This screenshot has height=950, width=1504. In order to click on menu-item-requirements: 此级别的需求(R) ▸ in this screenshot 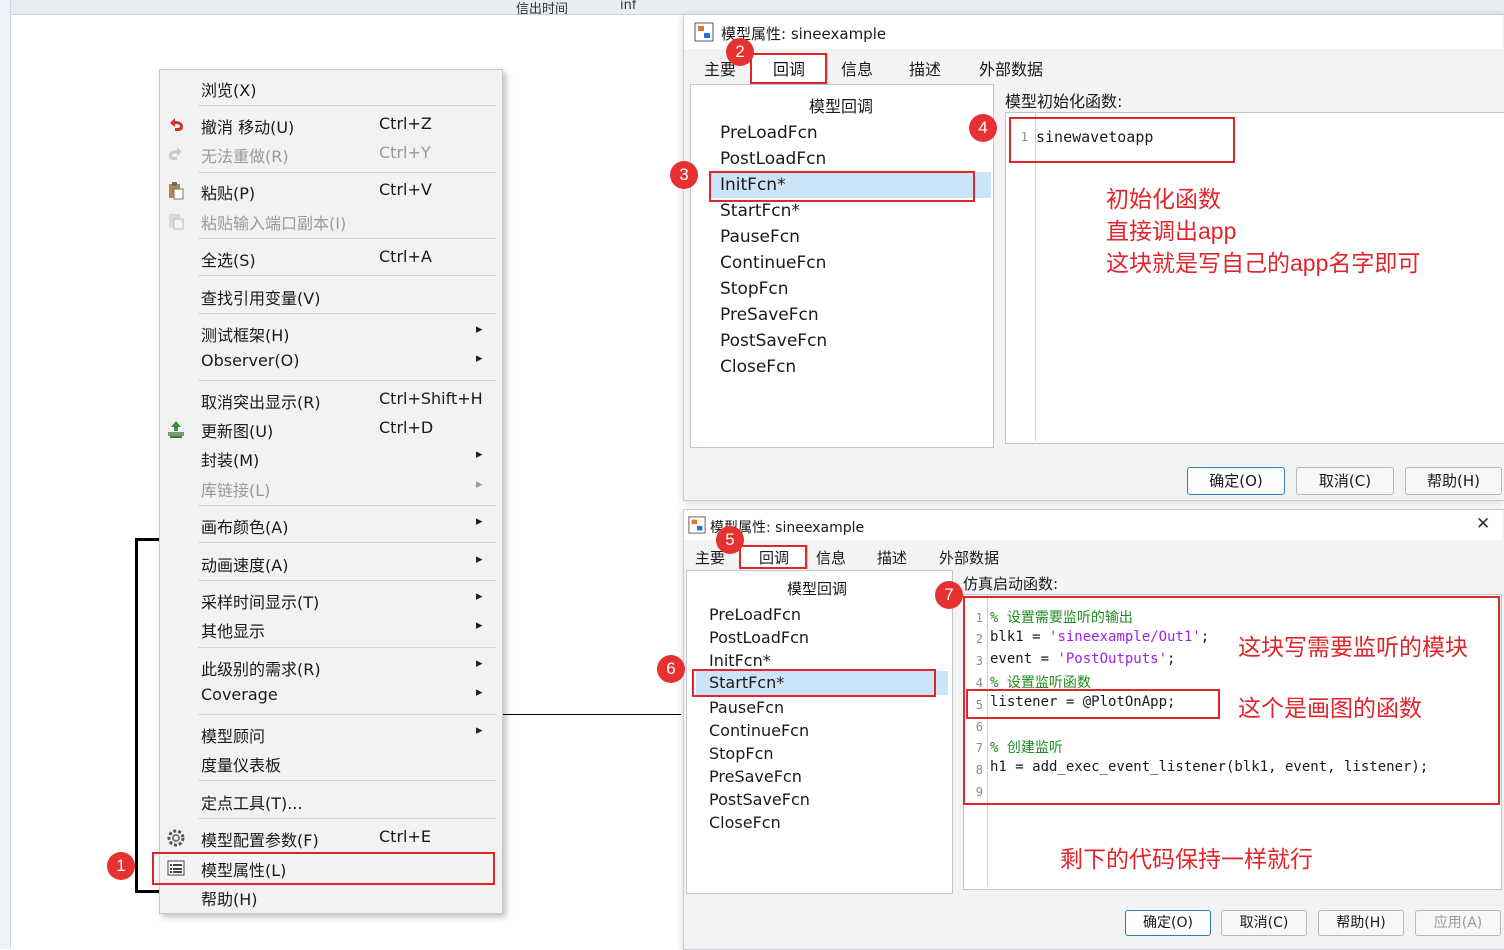, I will do `click(331, 666)`.